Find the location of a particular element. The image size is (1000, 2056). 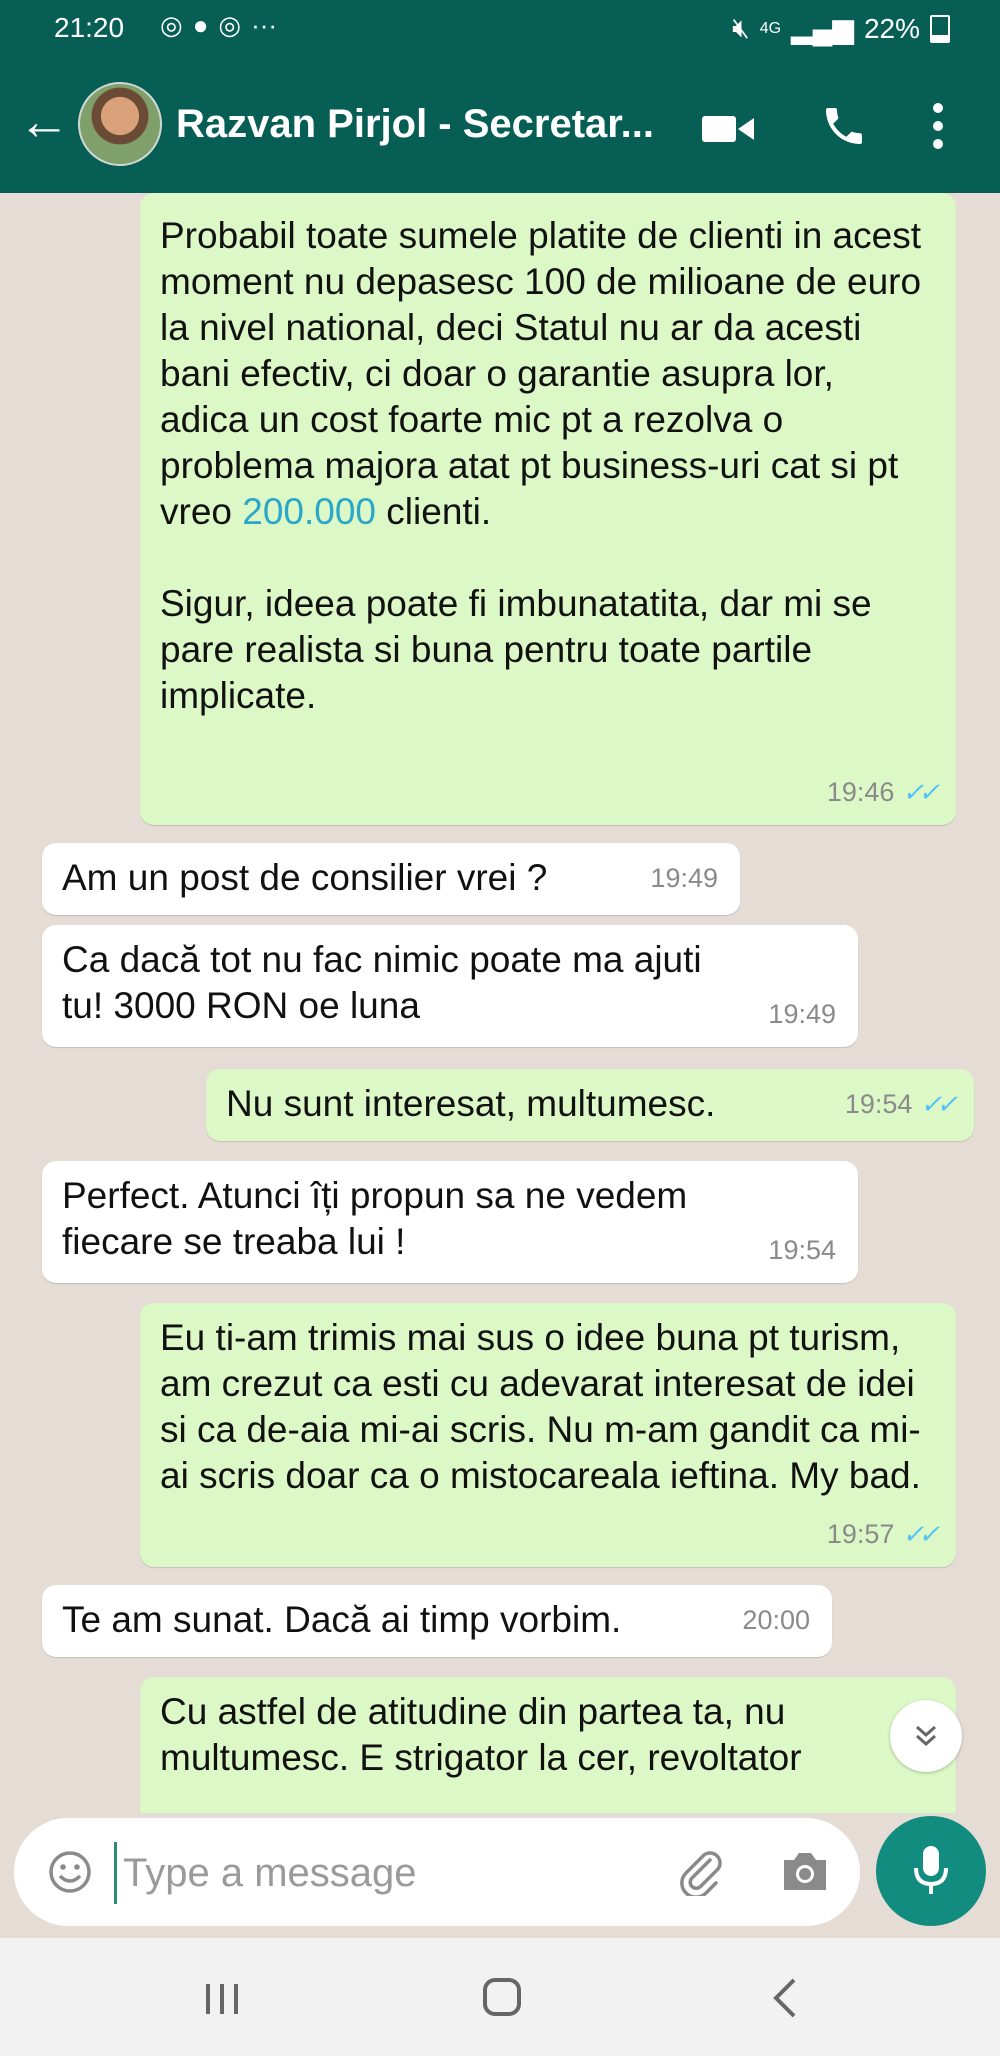

status-time: 21:20 is located at coordinates (89, 27).